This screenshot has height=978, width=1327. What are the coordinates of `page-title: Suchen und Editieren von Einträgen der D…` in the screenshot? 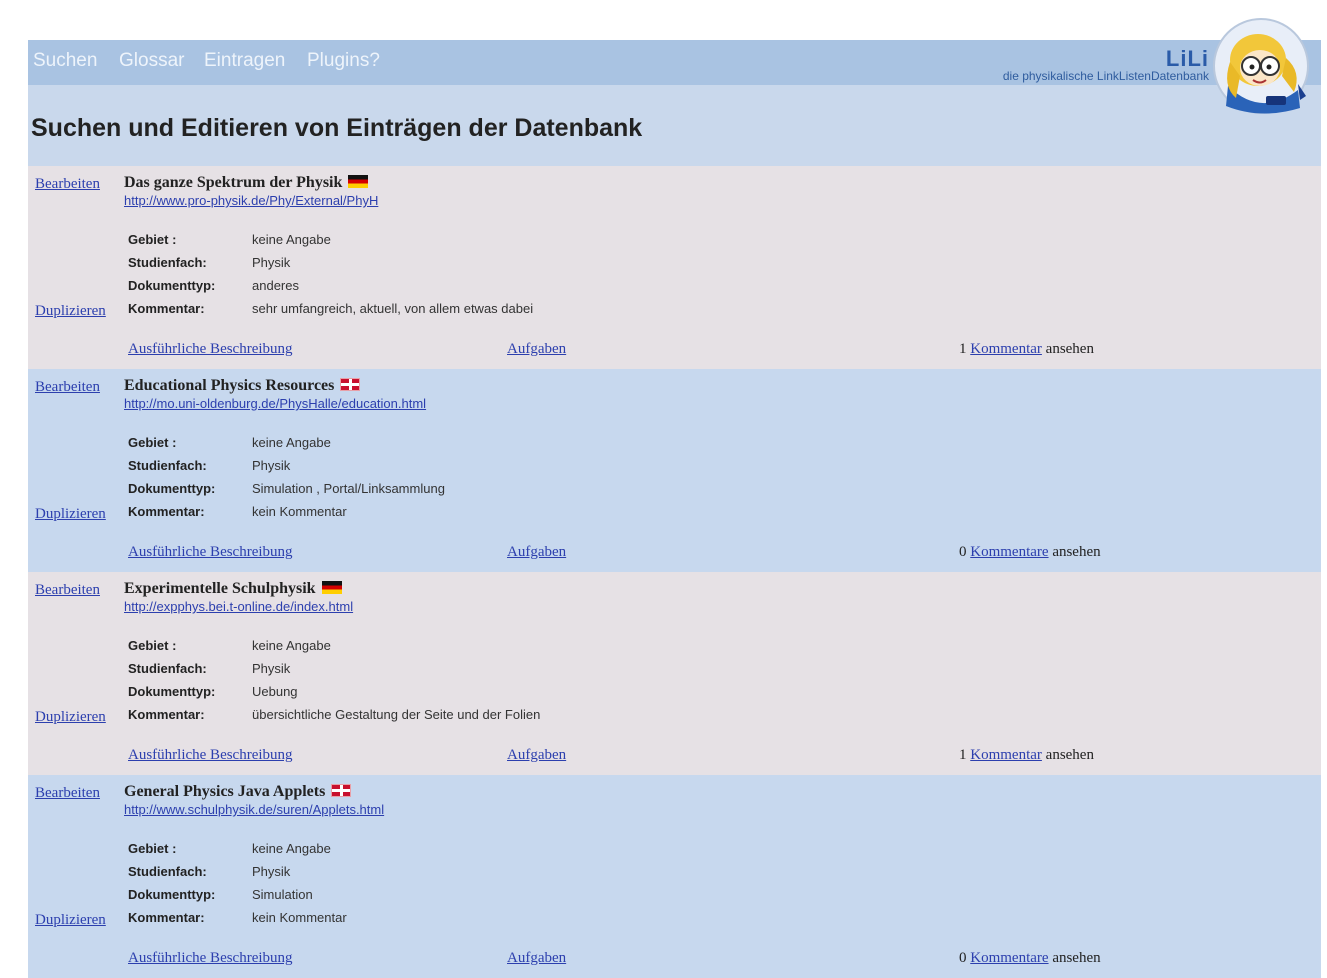 It's located at (337, 128).